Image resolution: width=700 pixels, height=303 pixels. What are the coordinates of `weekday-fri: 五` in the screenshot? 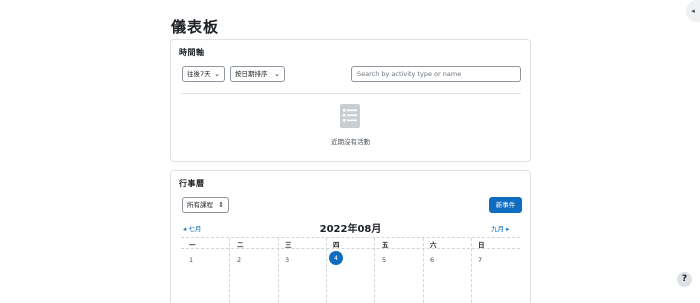 It's located at (385, 245).